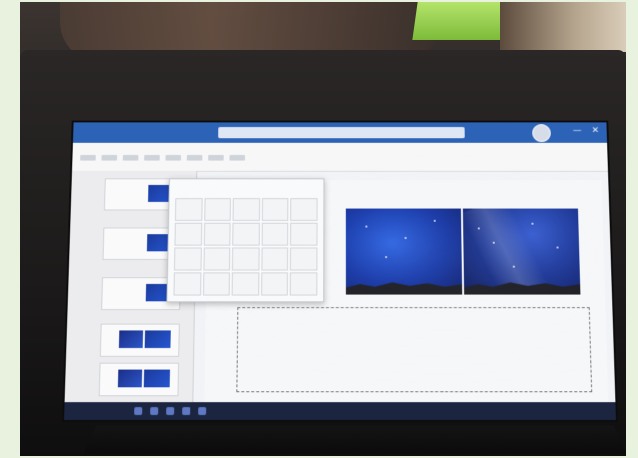  I want to click on window-titlebar: — ✕, so click(340, 132).